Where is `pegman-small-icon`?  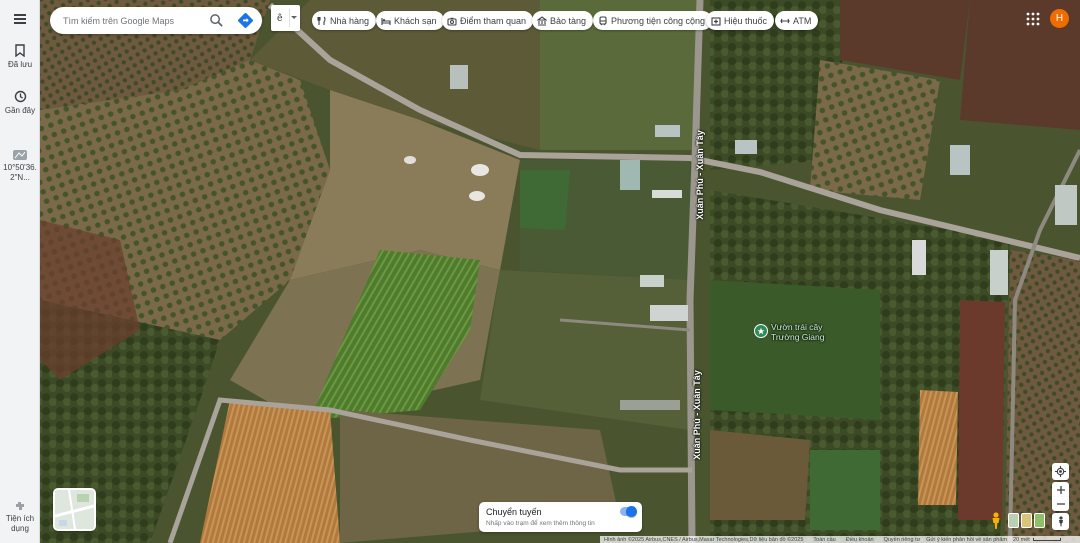
pegman-small-icon is located at coordinates (1060, 521).